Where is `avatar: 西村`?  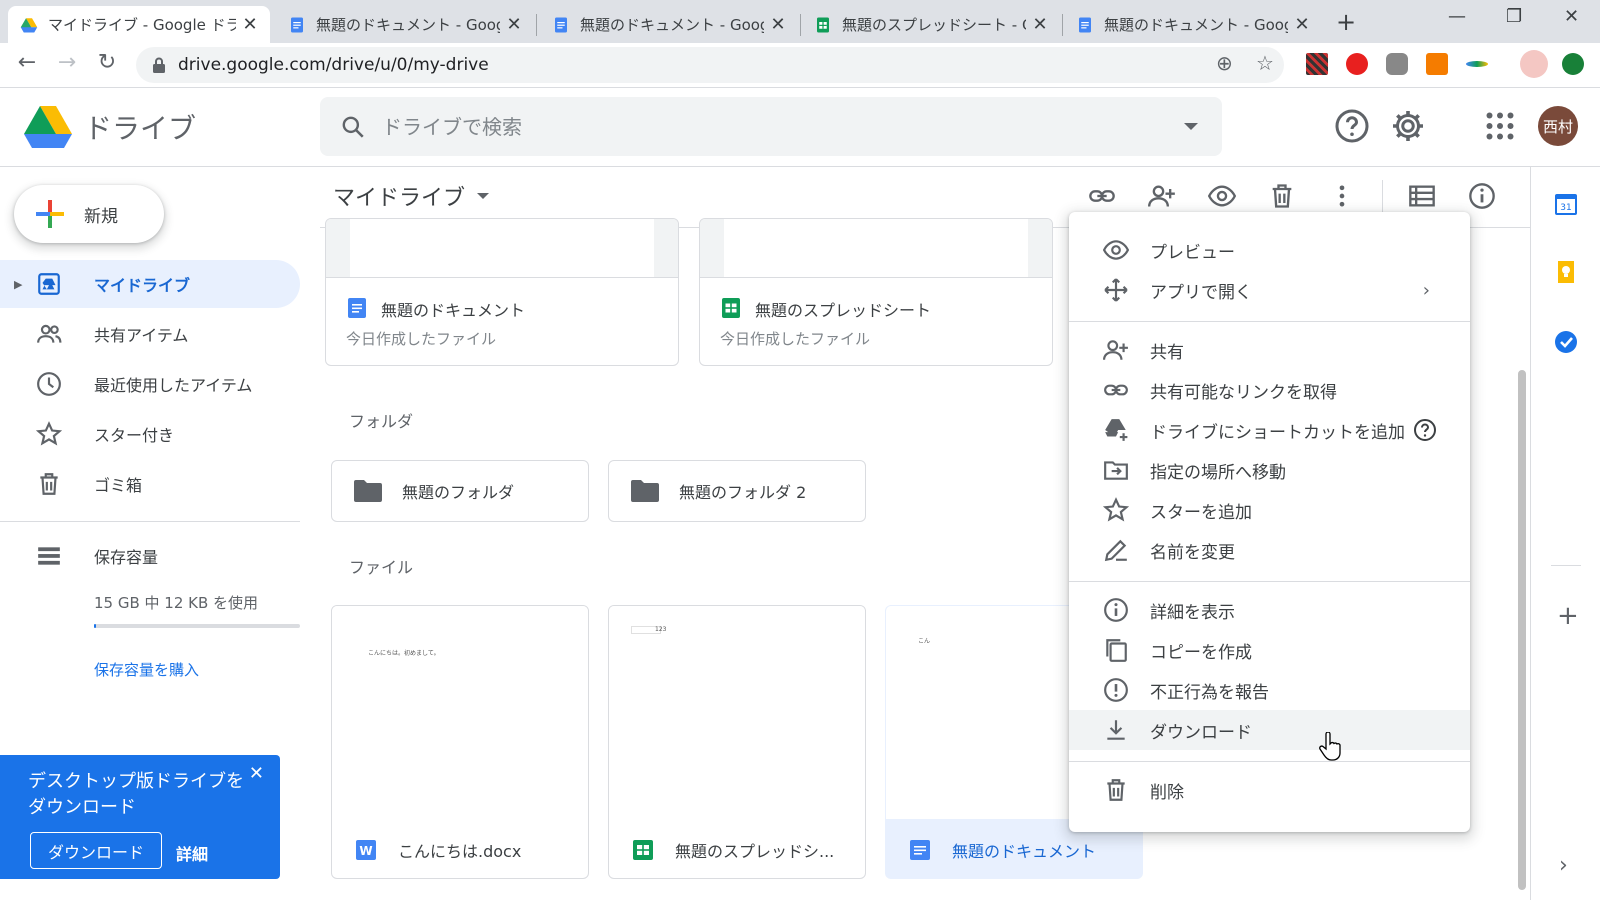
avatar: 西村 is located at coordinates (1558, 126).